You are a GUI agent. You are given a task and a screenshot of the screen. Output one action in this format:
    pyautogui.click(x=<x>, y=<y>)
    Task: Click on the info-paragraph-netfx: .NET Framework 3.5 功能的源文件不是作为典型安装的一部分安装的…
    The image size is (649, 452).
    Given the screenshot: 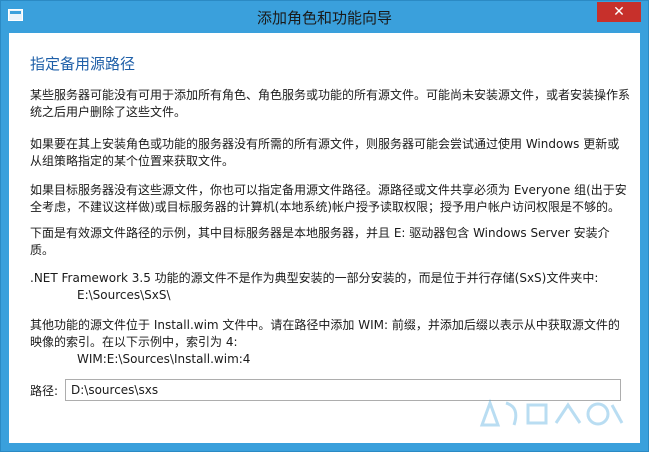 What is the action you would take?
    pyautogui.click(x=330, y=287)
    